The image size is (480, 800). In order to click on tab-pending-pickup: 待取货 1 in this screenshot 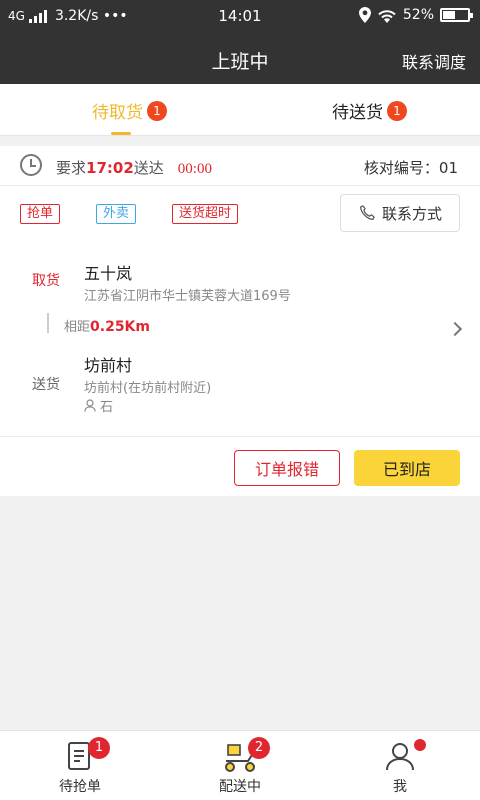, I will do `click(129, 110)`.